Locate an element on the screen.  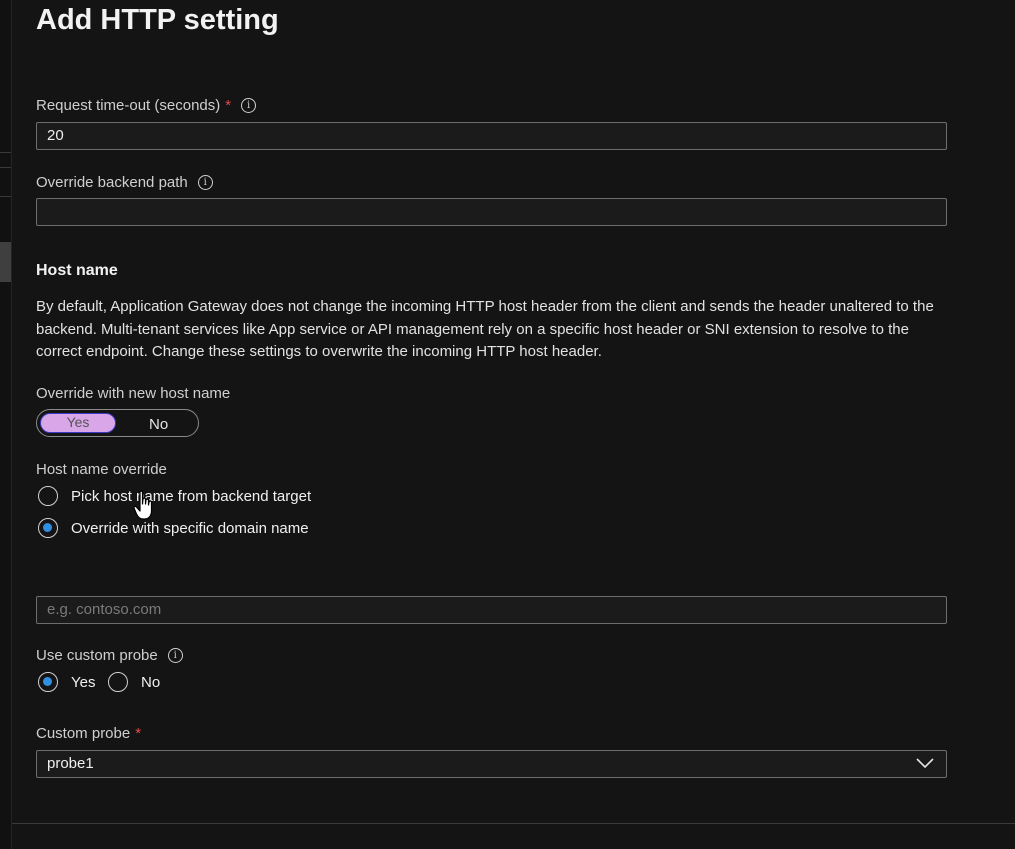
radio-custom-probe-no-label: No is located at coordinates (151, 682).